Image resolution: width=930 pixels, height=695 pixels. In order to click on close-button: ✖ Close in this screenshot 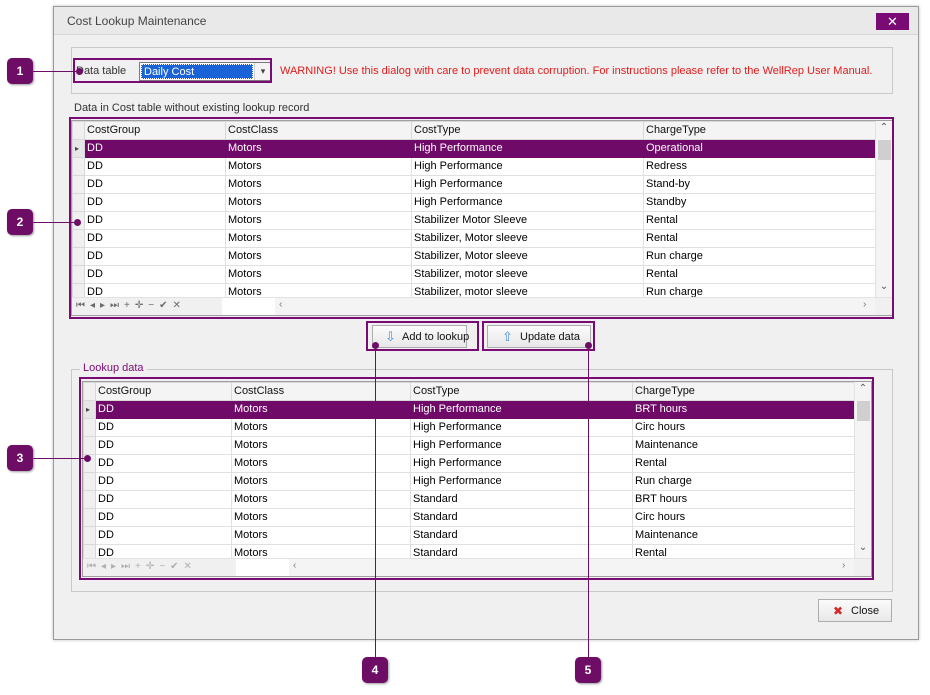, I will do `click(855, 610)`.